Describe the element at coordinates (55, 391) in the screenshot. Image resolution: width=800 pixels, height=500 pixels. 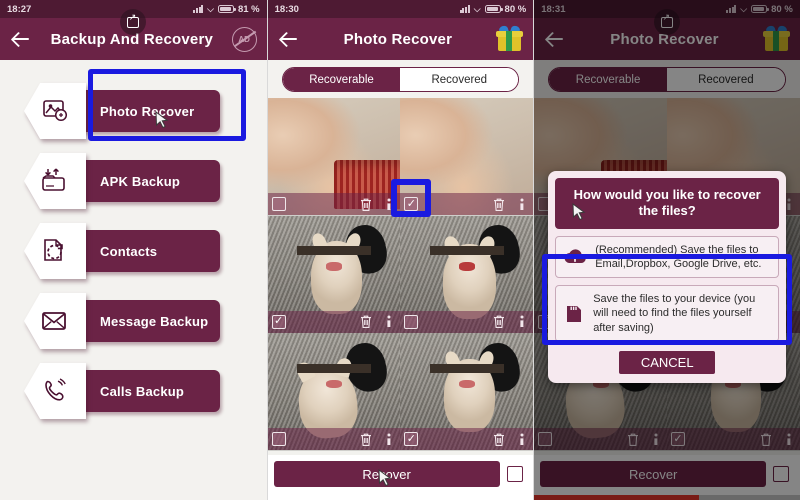
I see `calls-backup-icon` at that location.